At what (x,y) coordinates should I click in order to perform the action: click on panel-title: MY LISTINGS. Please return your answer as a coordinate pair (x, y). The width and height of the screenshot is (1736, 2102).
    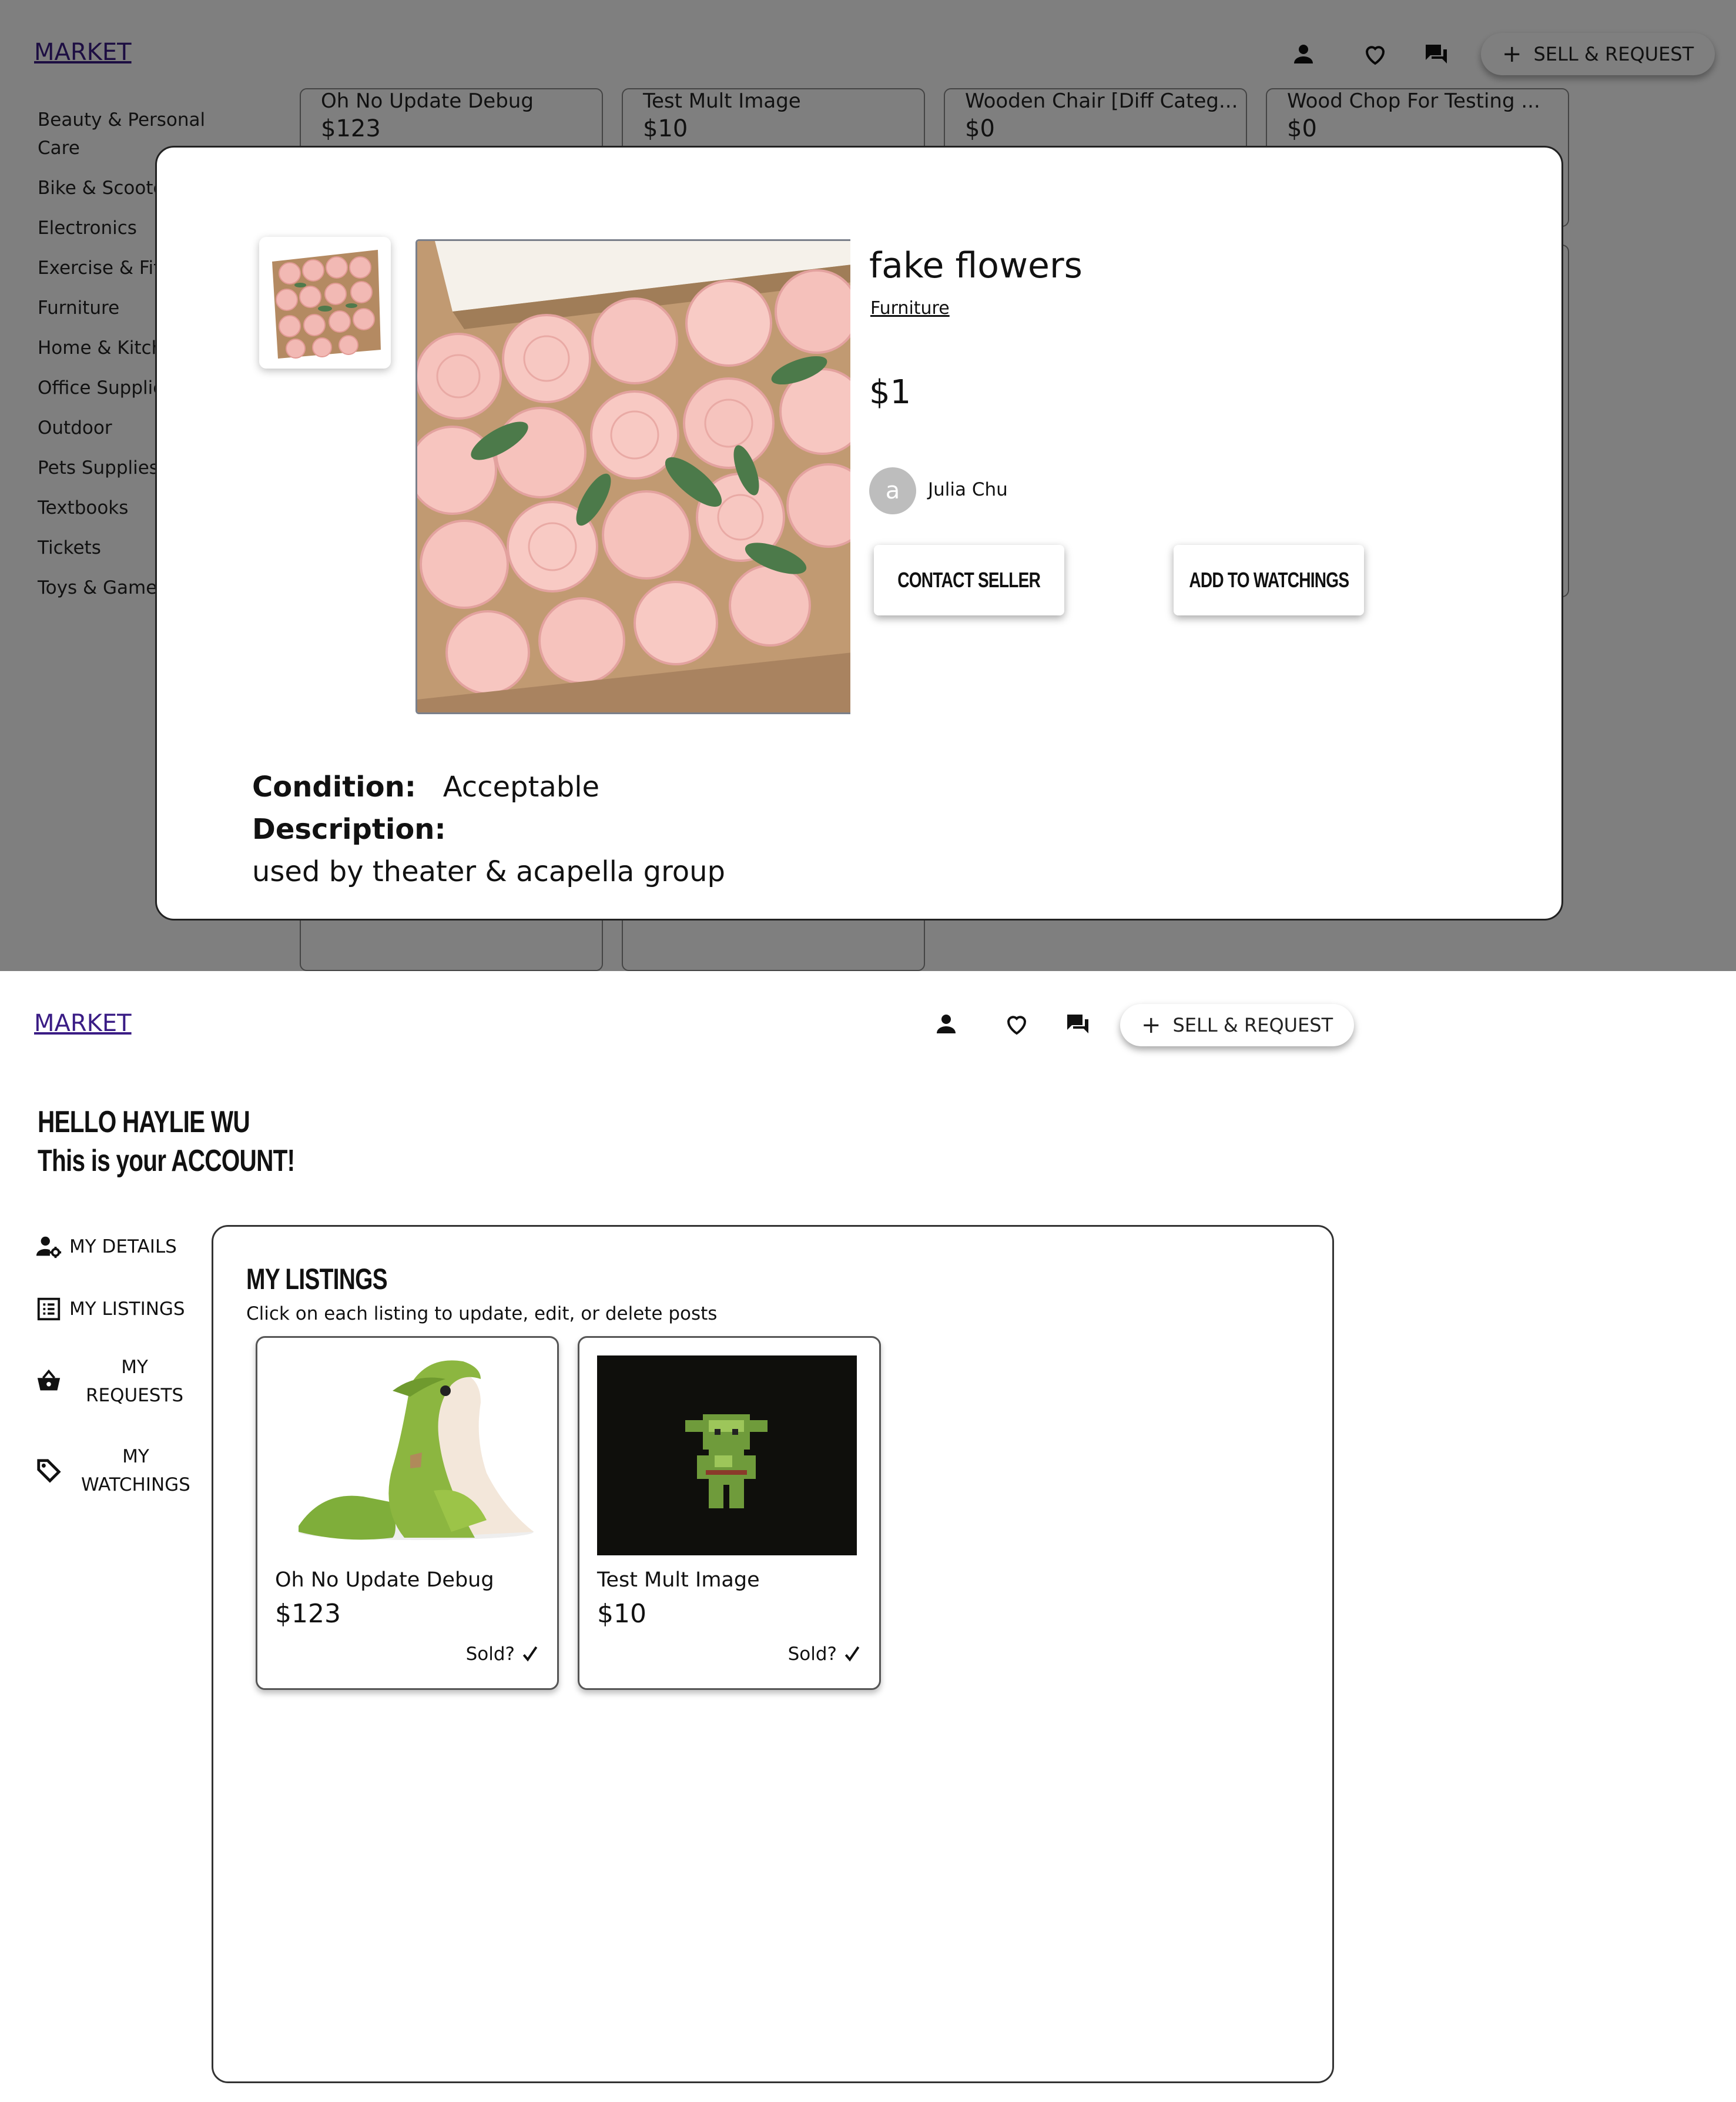
    Looking at the image, I should click on (317, 1279).